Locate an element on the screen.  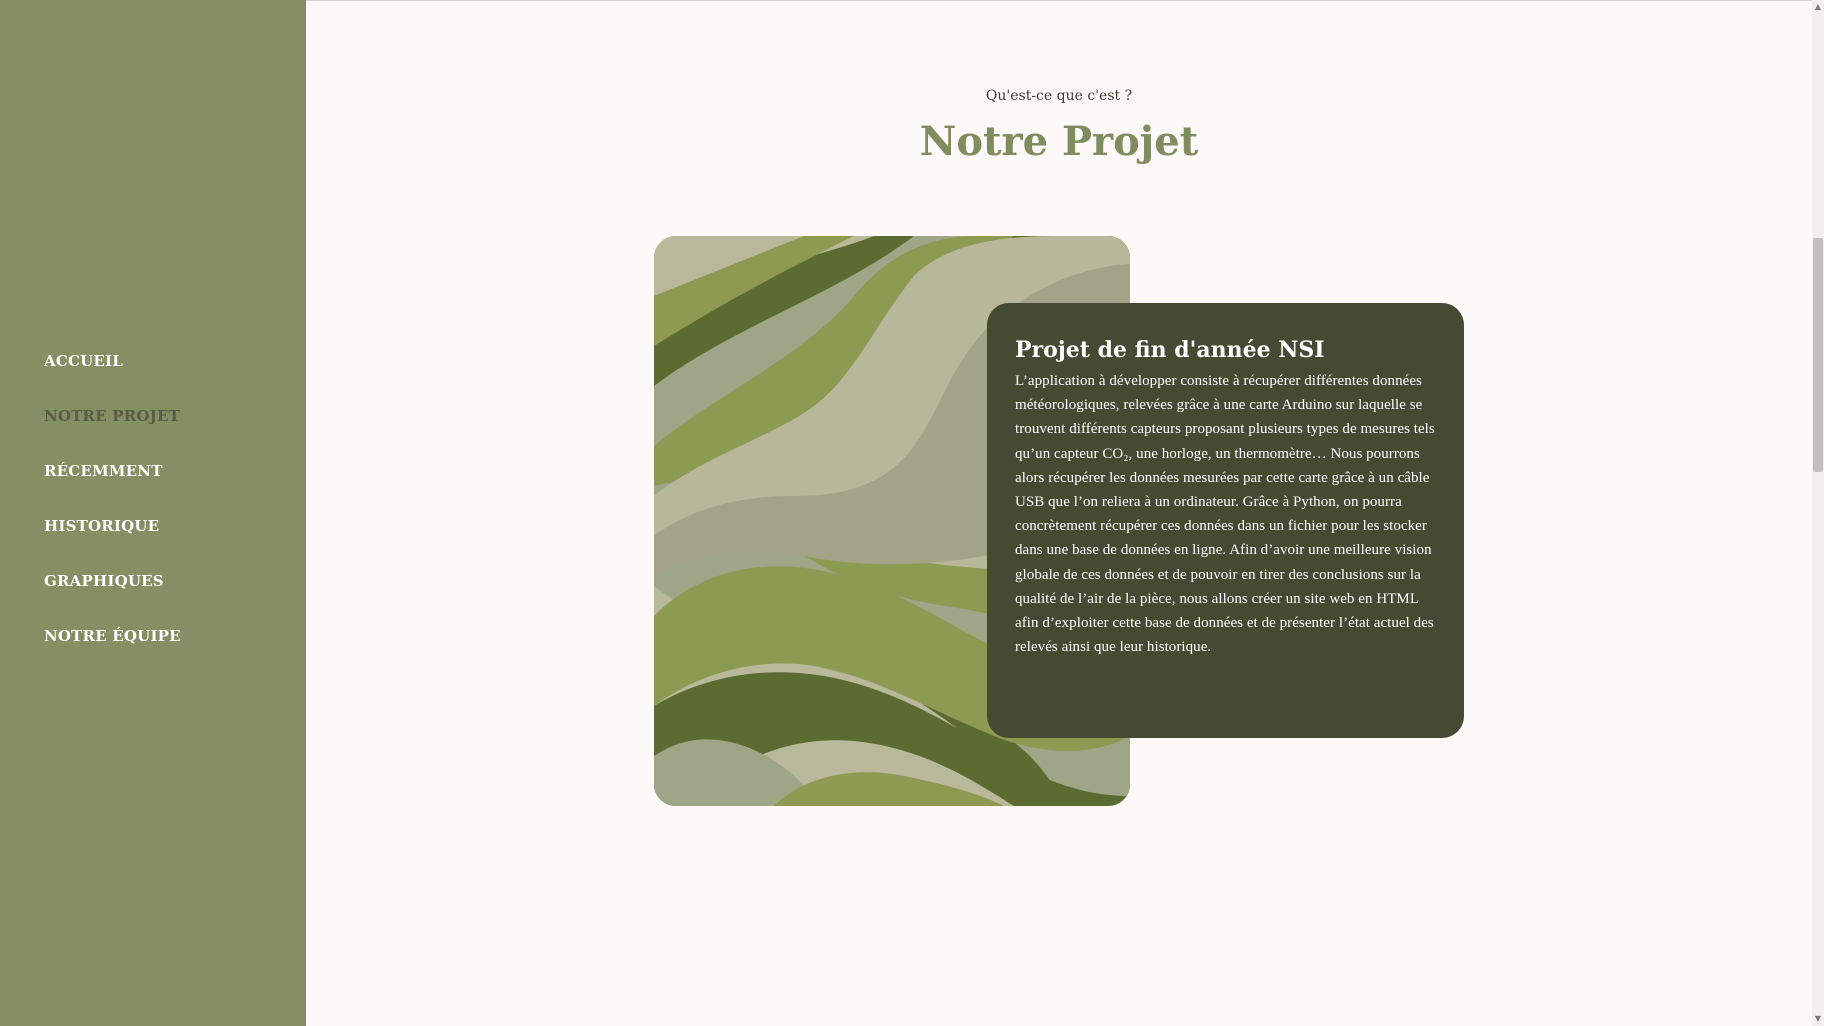
nav-item-accueil: ACCUEIL is located at coordinates (83, 361).